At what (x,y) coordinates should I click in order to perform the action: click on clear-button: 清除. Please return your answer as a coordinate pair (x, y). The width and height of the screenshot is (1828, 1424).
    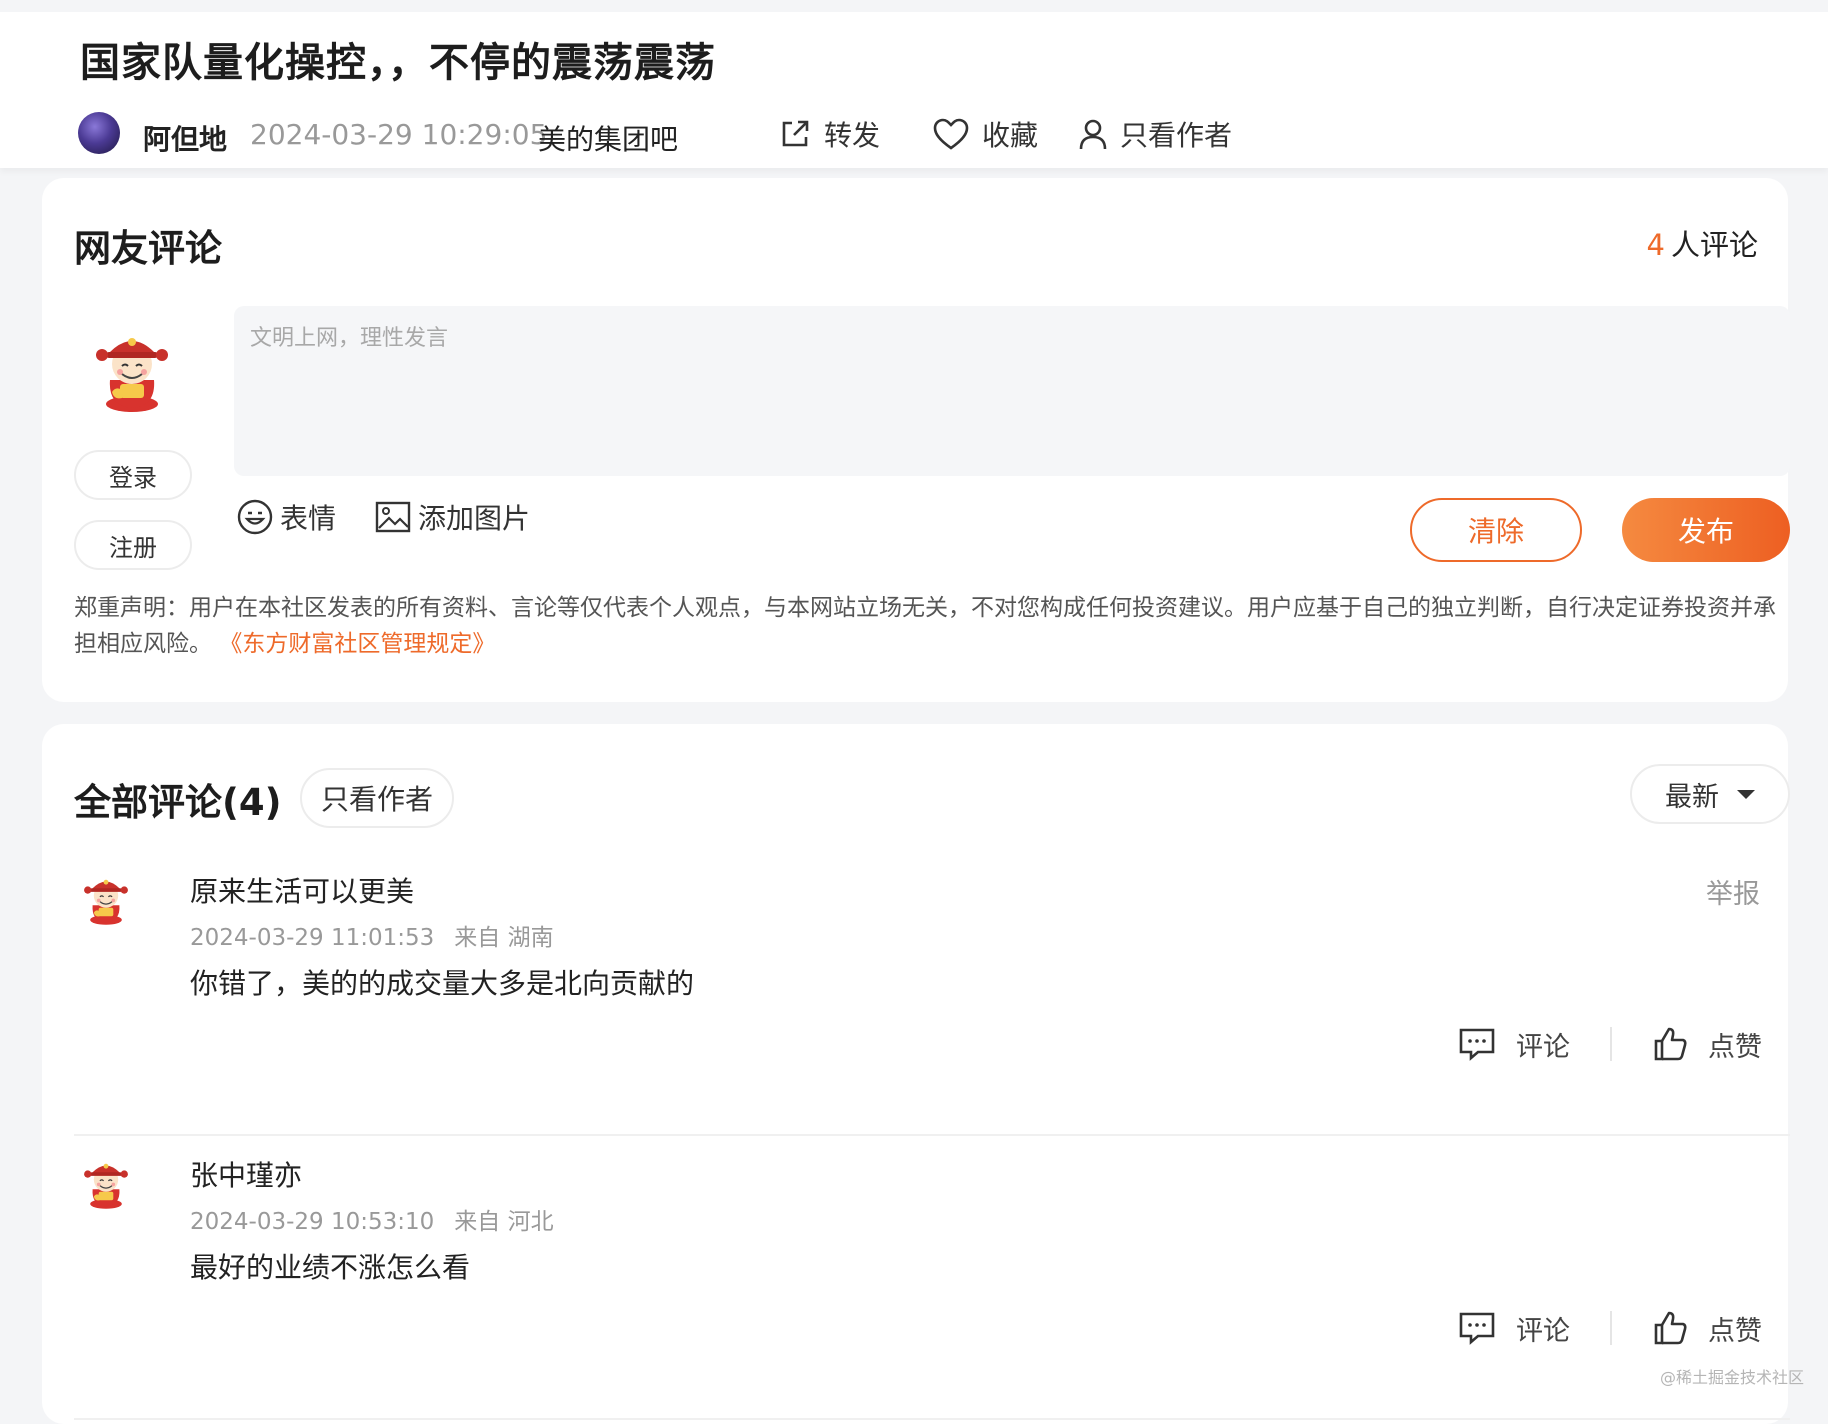
    Looking at the image, I should click on (1496, 530).